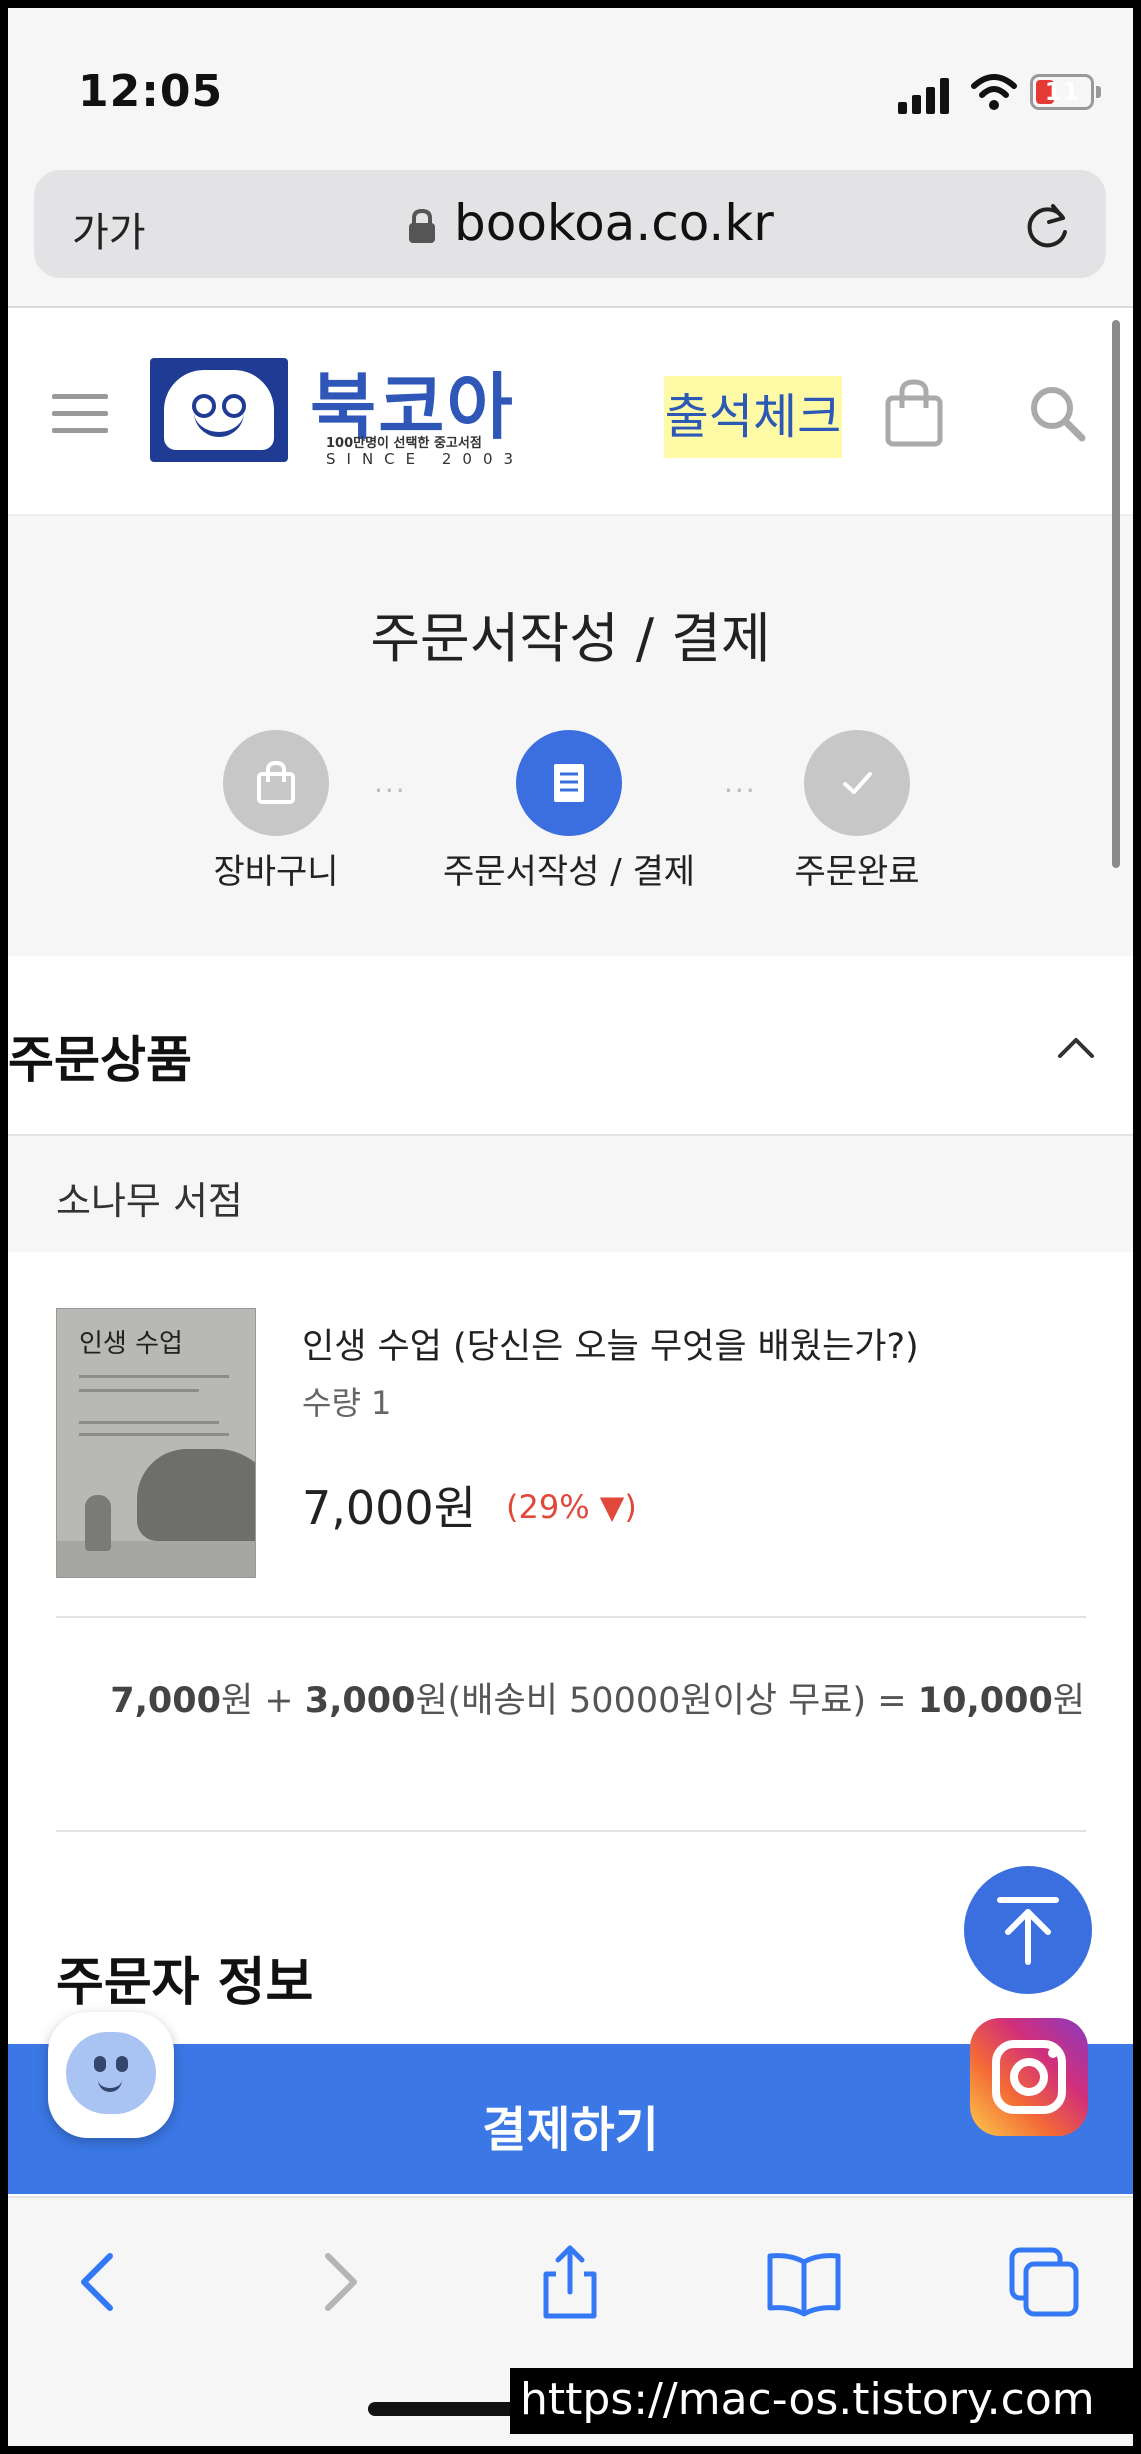  Describe the element at coordinates (1029, 2077) in the screenshot. I see `instagram-icon` at that location.